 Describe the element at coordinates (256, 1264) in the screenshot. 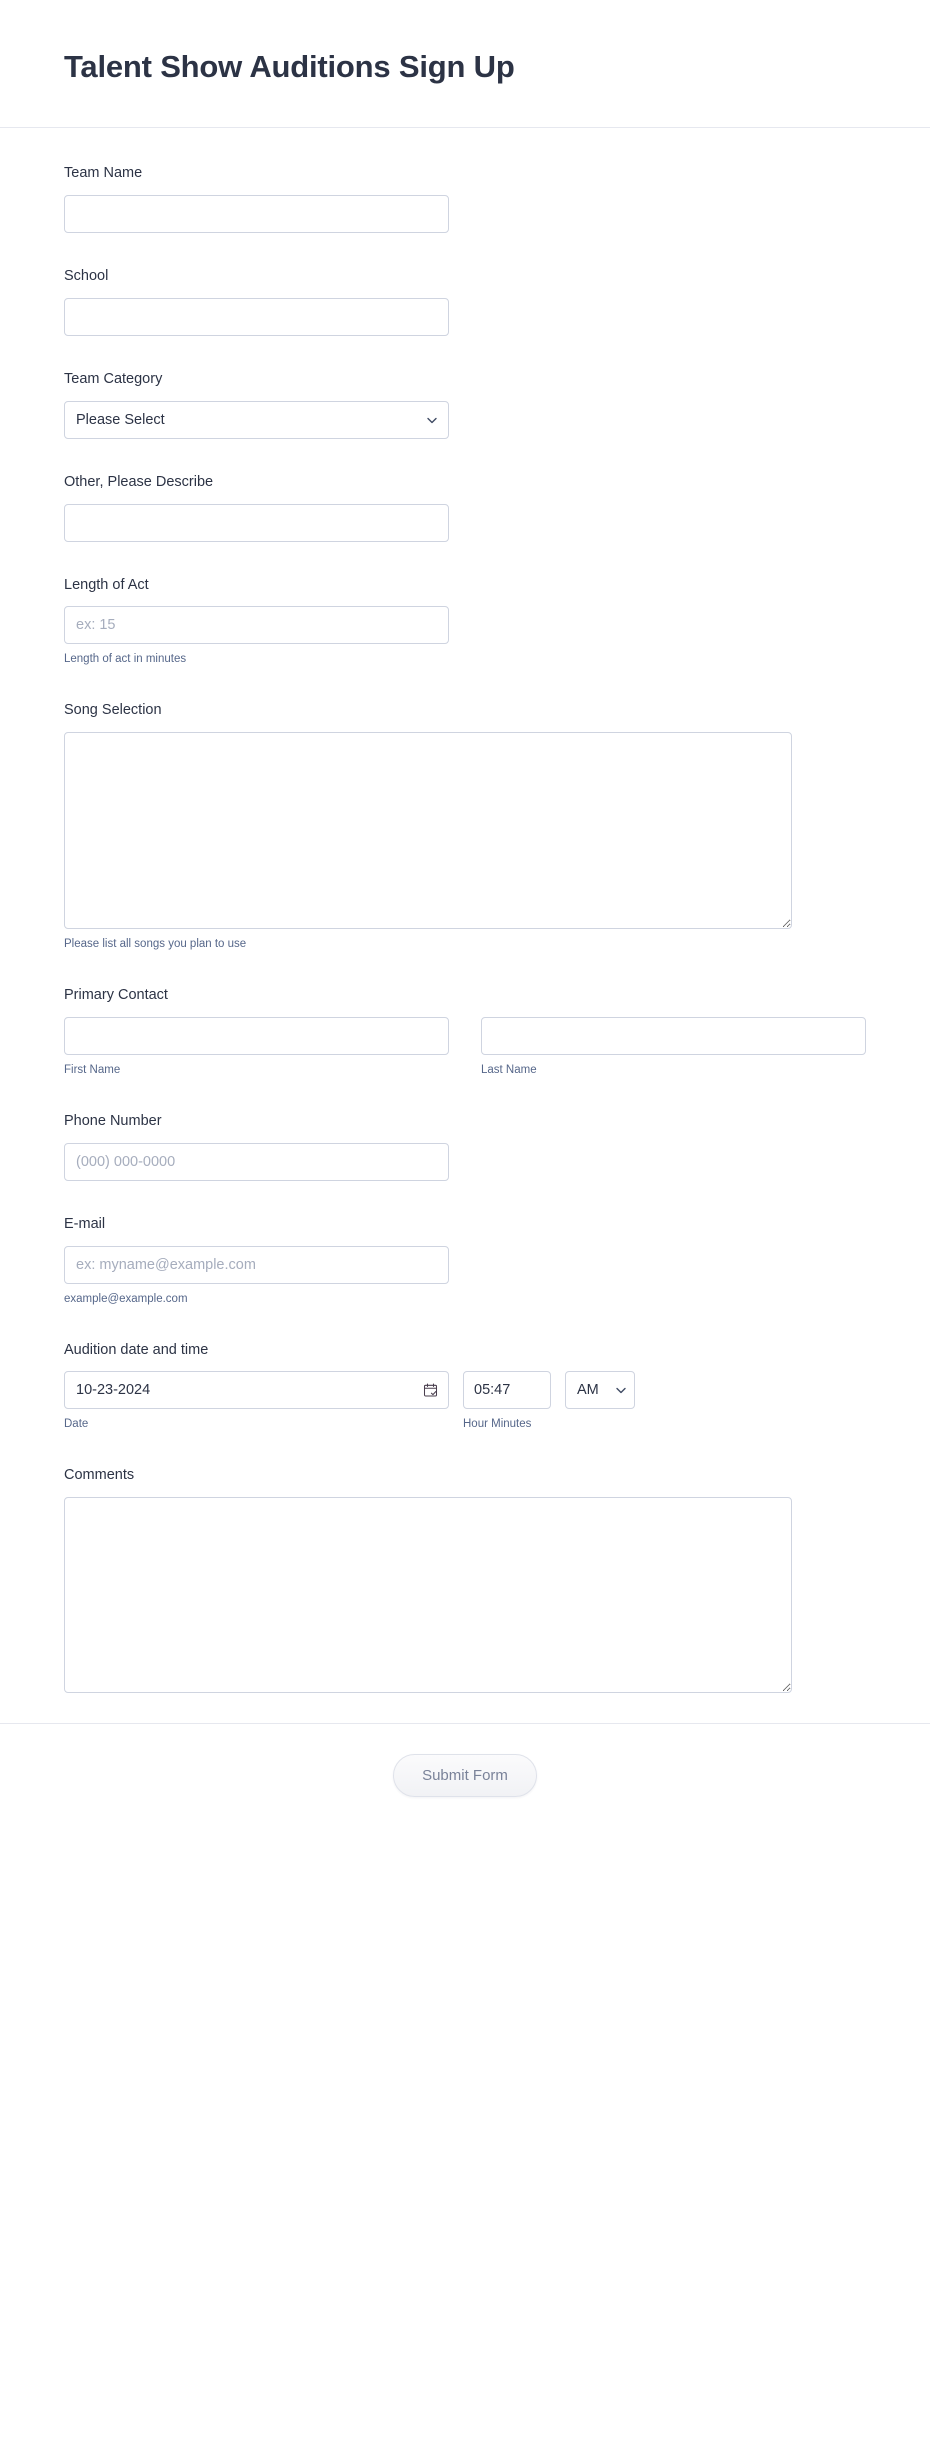

I see `email-input` at that location.